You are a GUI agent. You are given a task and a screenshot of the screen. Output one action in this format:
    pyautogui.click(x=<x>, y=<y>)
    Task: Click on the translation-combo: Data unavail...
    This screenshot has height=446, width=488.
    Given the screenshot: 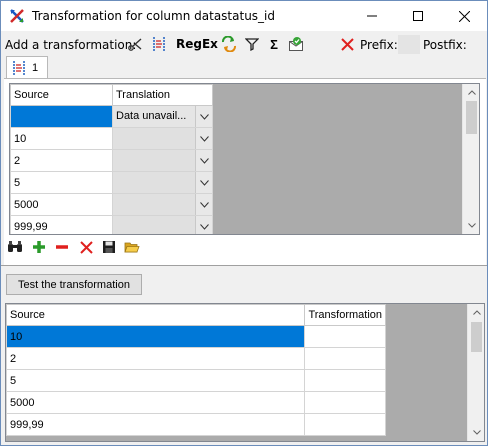 What is the action you would take?
    pyautogui.click(x=162, y=116)
    